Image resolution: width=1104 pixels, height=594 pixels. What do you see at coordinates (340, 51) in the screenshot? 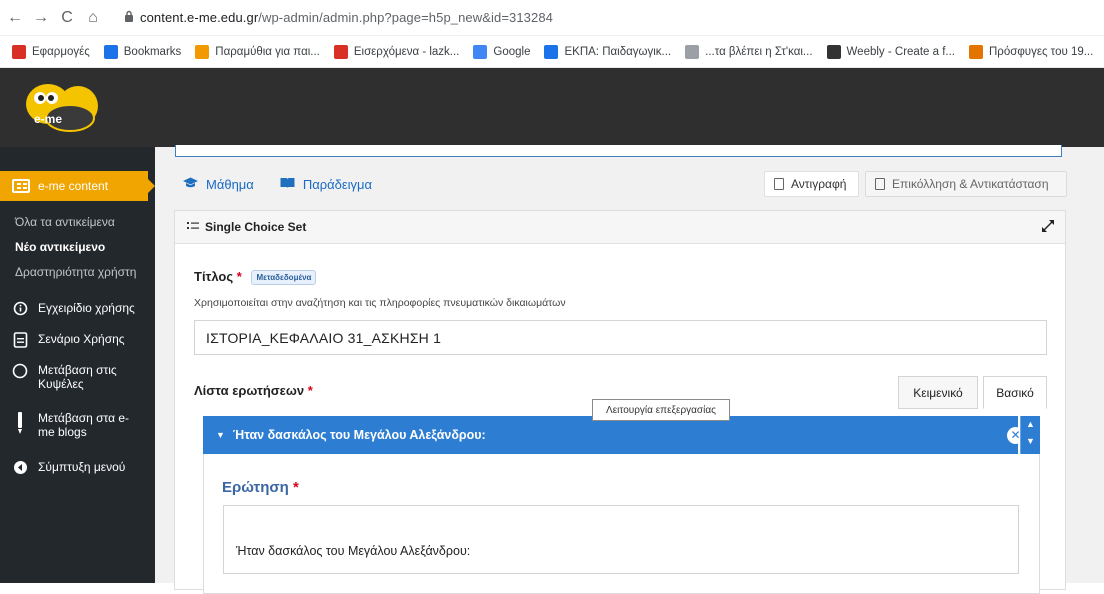
I see `gmail-icon` at bounding box center [340, 51].